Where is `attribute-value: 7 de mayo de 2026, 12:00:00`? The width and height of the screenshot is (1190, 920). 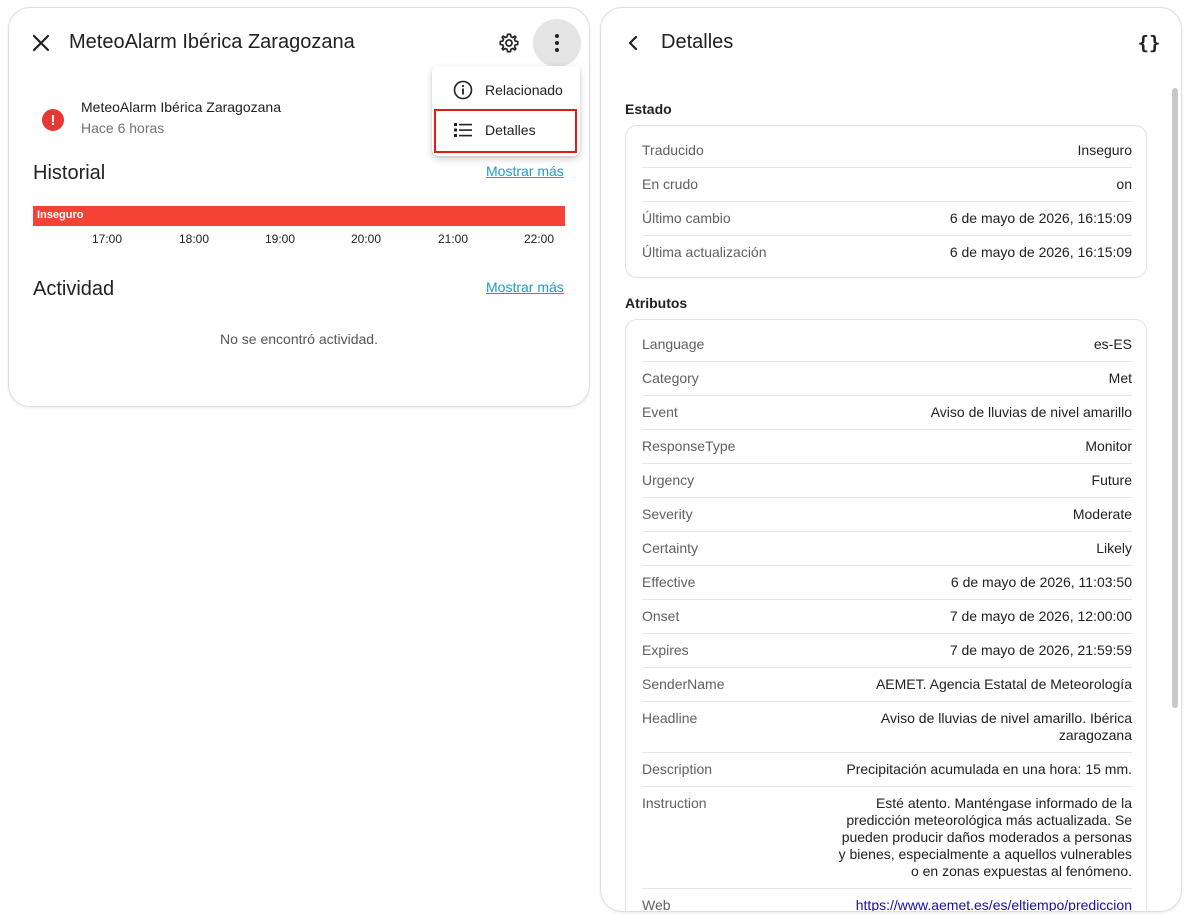
attribute-value: 7 de mayo de 2026, 12:00:00 is located at coordinates (1040, 616).